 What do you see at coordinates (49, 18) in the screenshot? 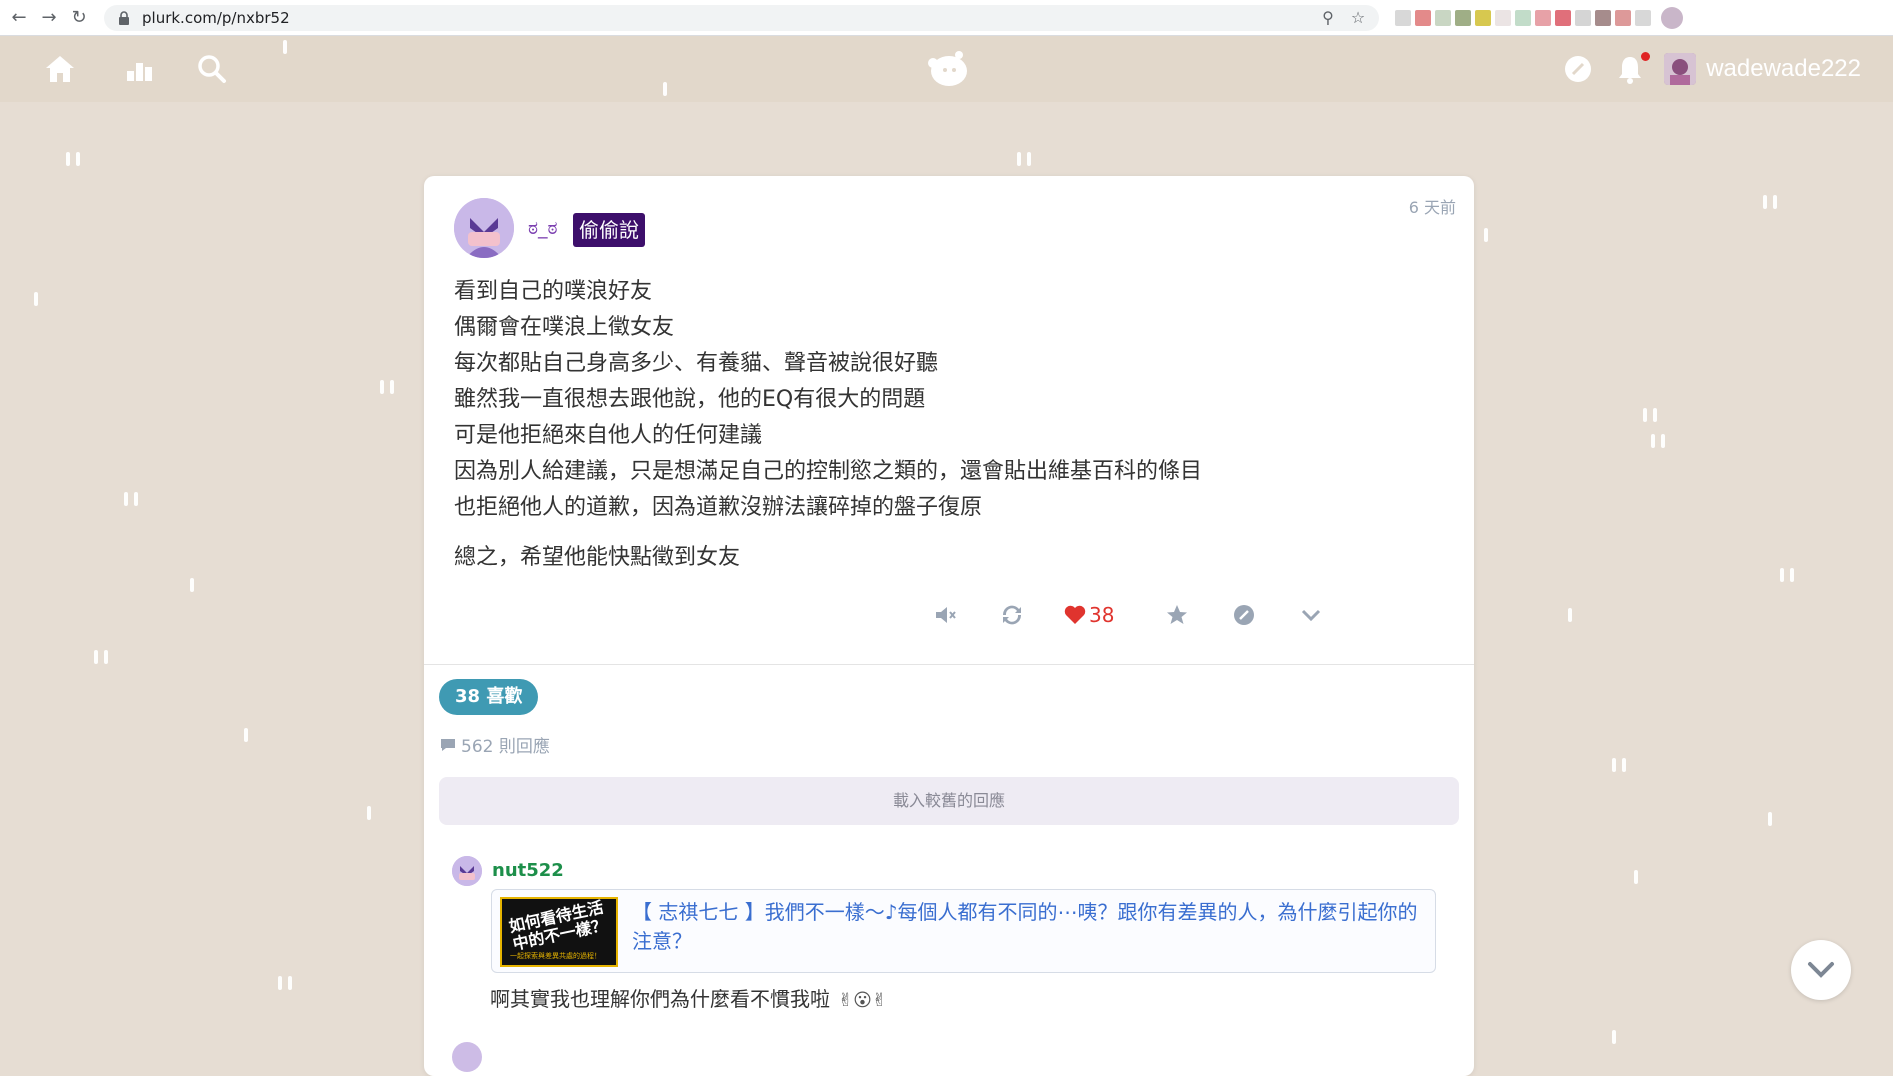
I see `forward-icon: →` at bounding box center [49, 18].